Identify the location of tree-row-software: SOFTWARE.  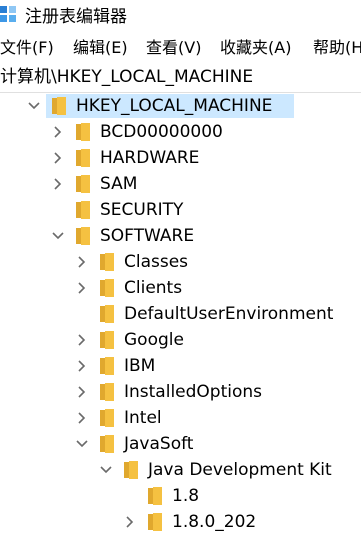
(180, 236).